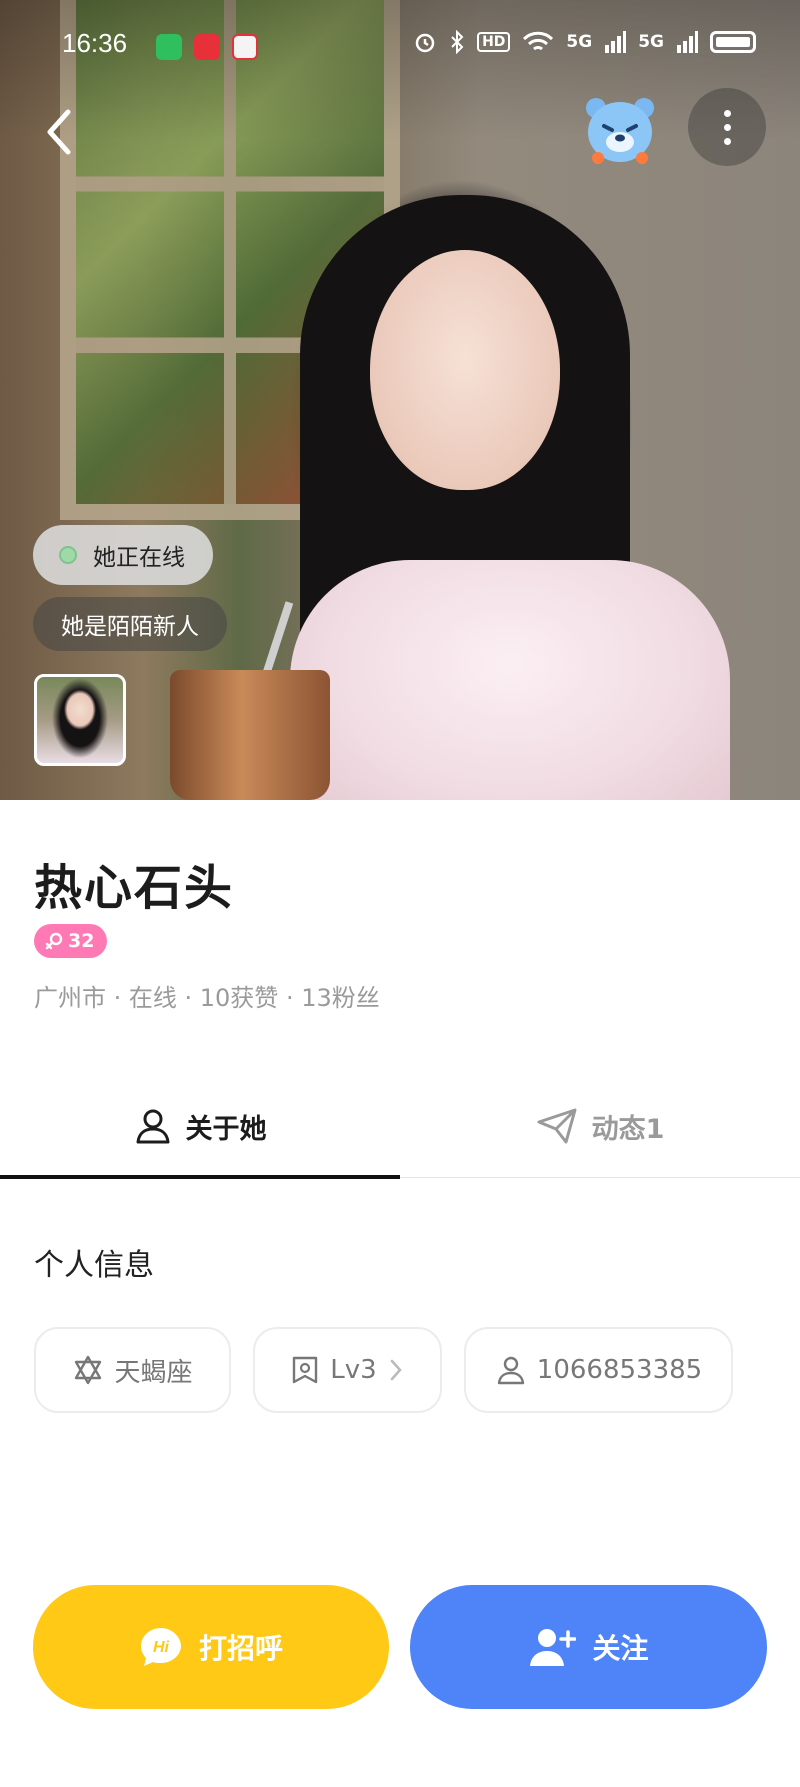 The height and width of the screenshot is (1787, 800). I want to click on online-status-chip: 她正在线, so click(123, 555).